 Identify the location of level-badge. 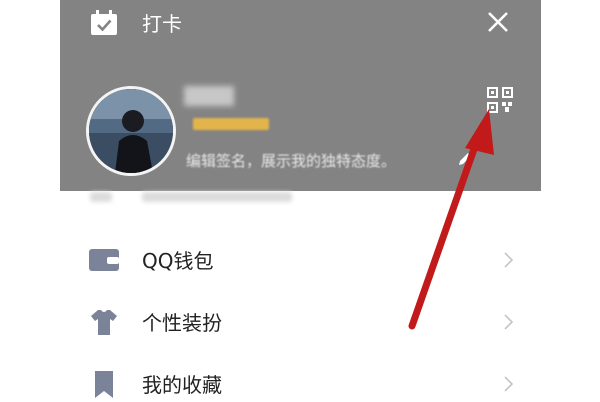
(231, 124).